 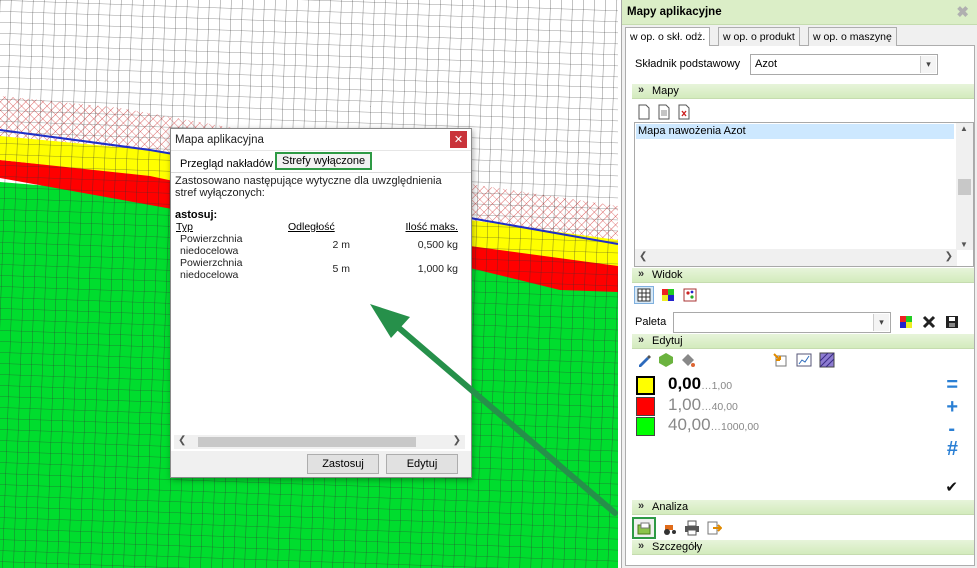 I want to click on maps-section-header: » Mapy, so click(x=803, y=91).